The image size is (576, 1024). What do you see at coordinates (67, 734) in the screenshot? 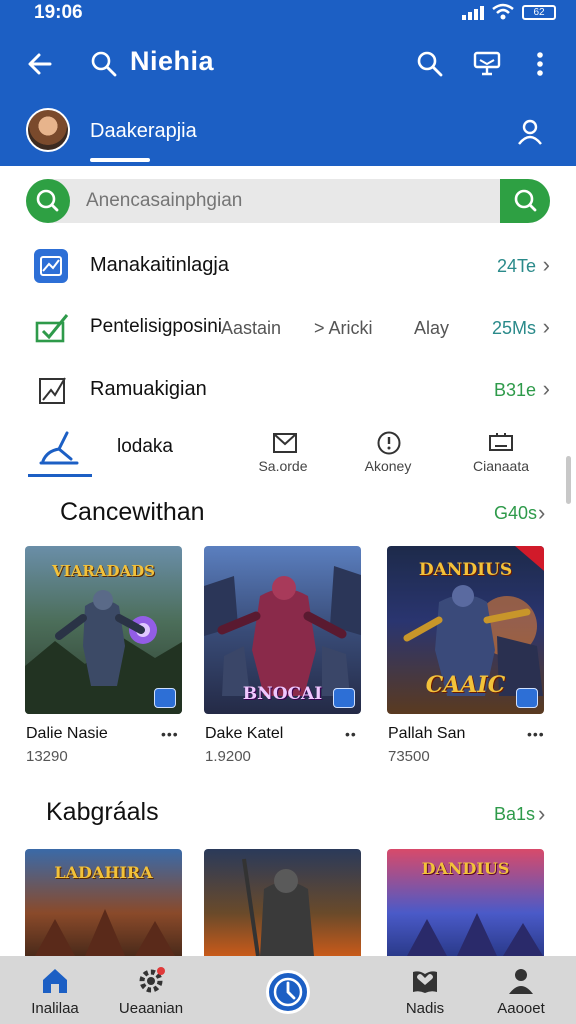
I see `card-title: Dalie Nasie` at bounding box center [67, 734].